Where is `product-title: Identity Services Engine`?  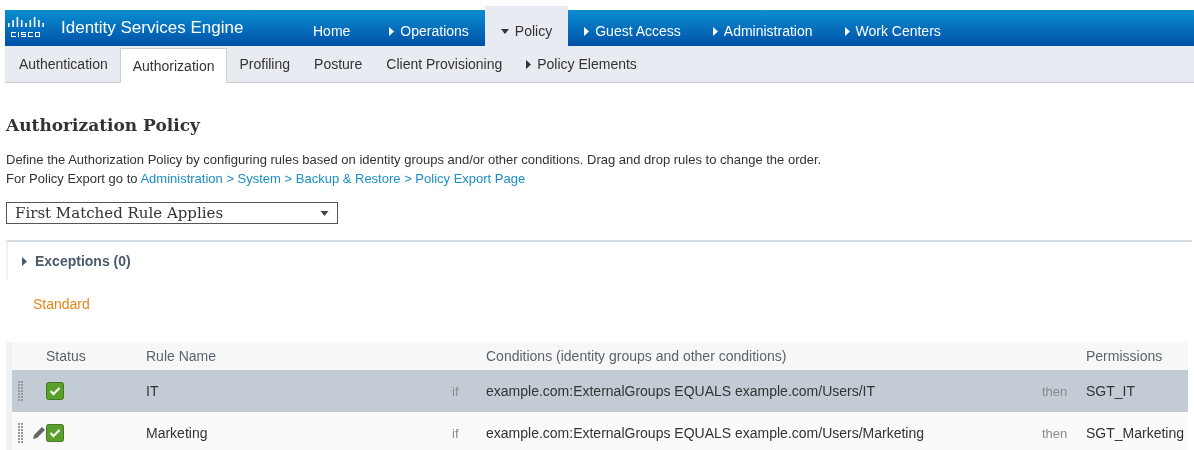
product-title: Identity Services Engine is located at coordinates (153, 28).